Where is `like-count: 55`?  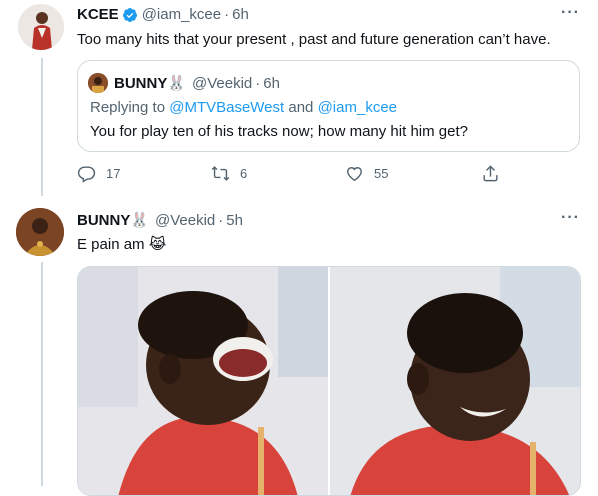
like-count: 55 is located at coordinates (381, 173).